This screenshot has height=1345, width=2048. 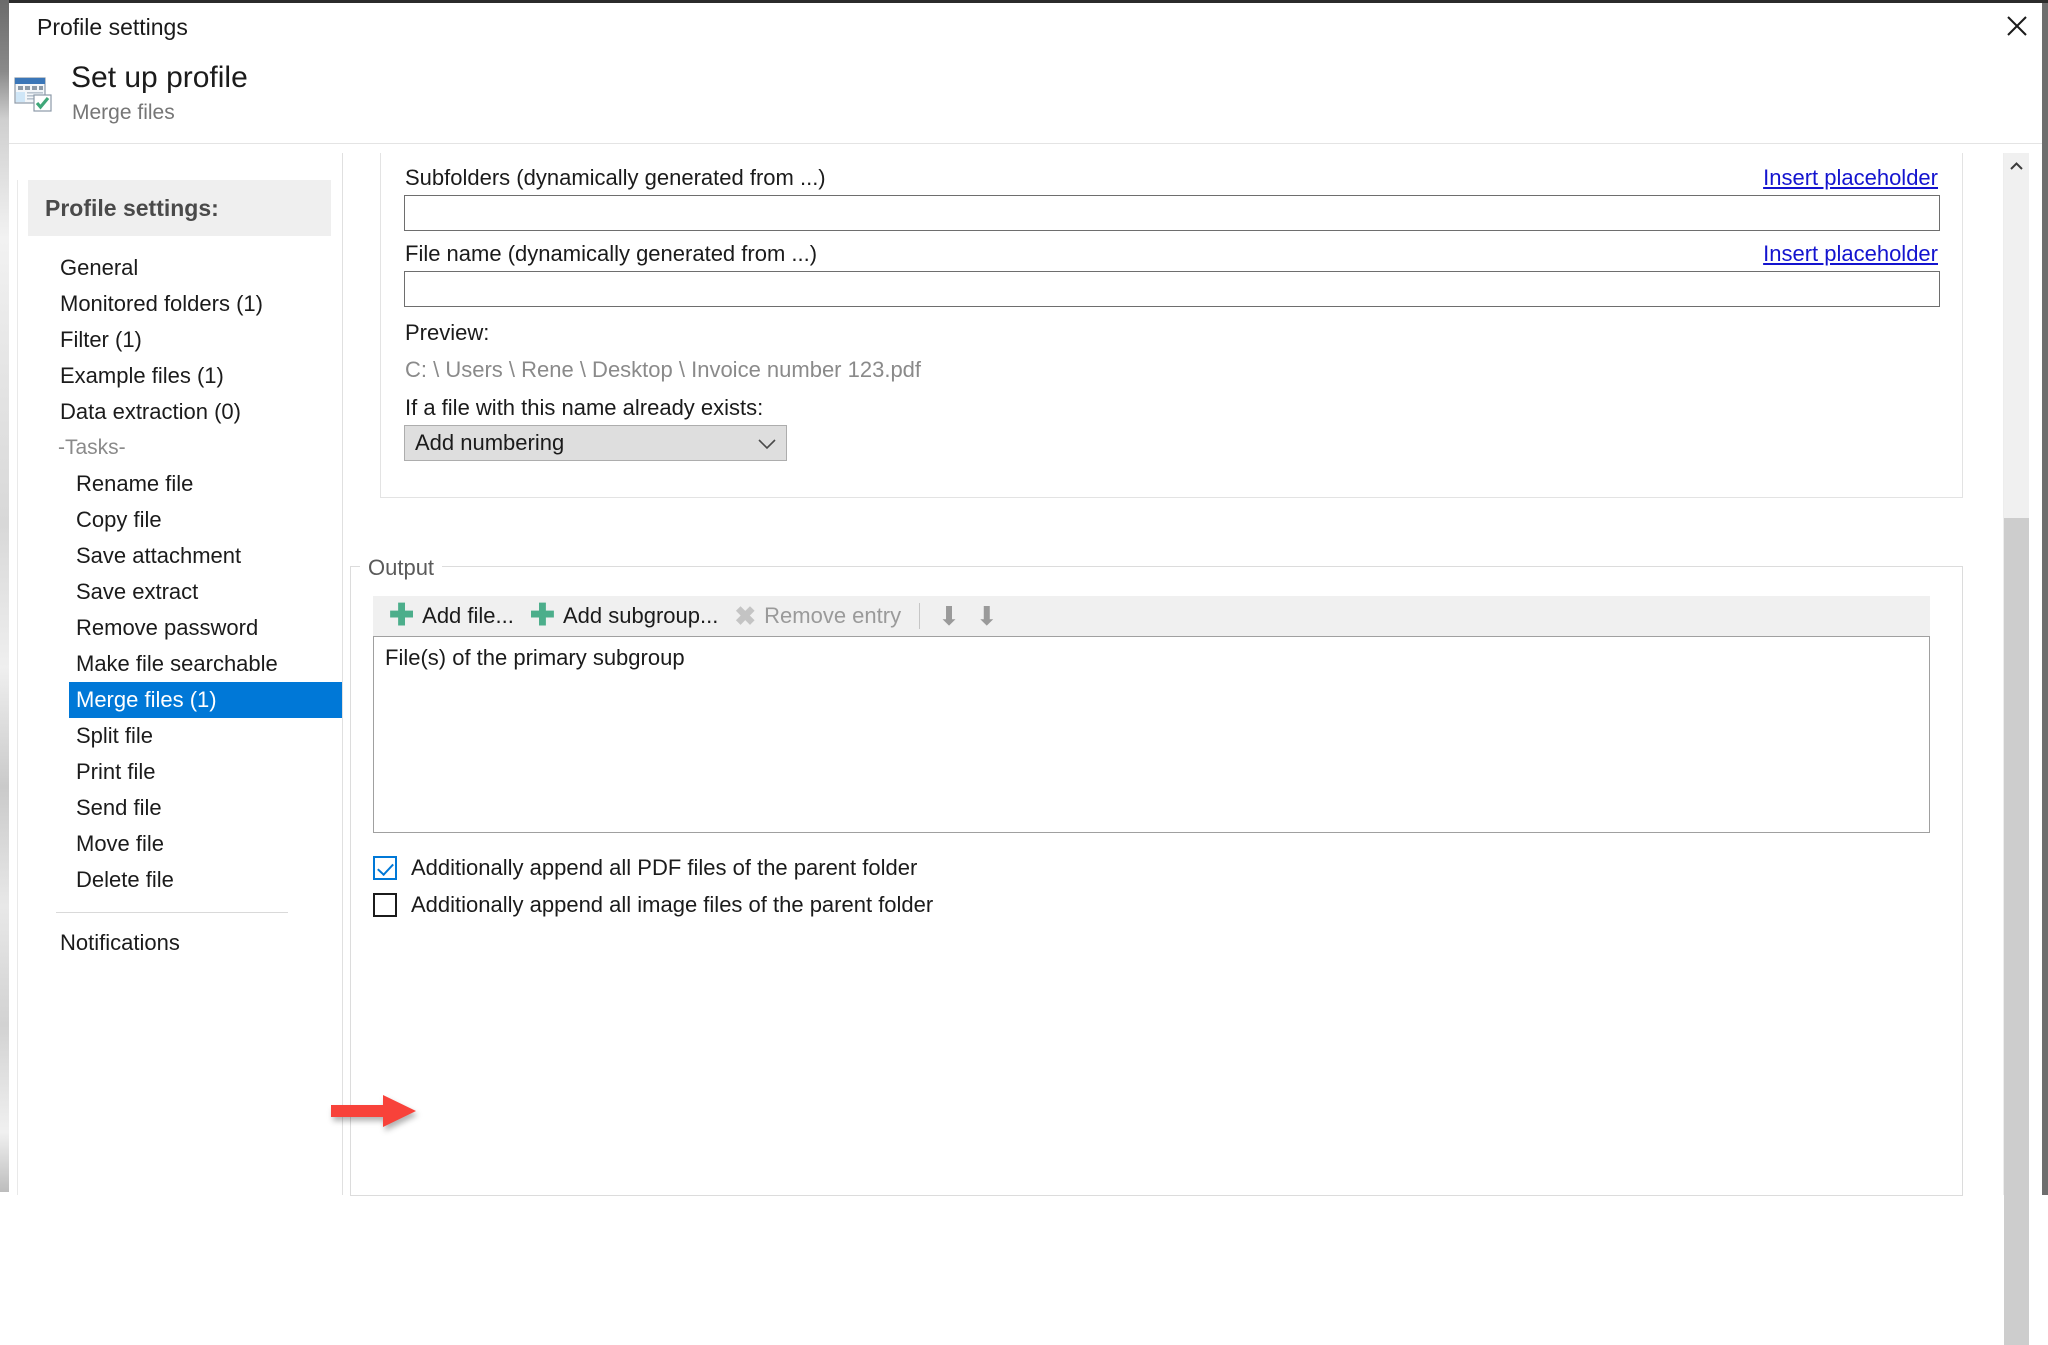 I want to click on sidebar-group-label: -Tasks-, so click(x=92, y=447).